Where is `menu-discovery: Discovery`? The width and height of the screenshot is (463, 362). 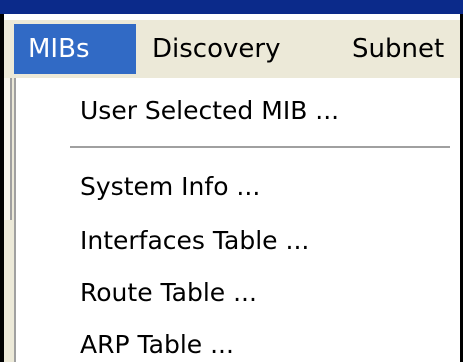 menu-discovery: Discovery is located at coordinates (234, 49).